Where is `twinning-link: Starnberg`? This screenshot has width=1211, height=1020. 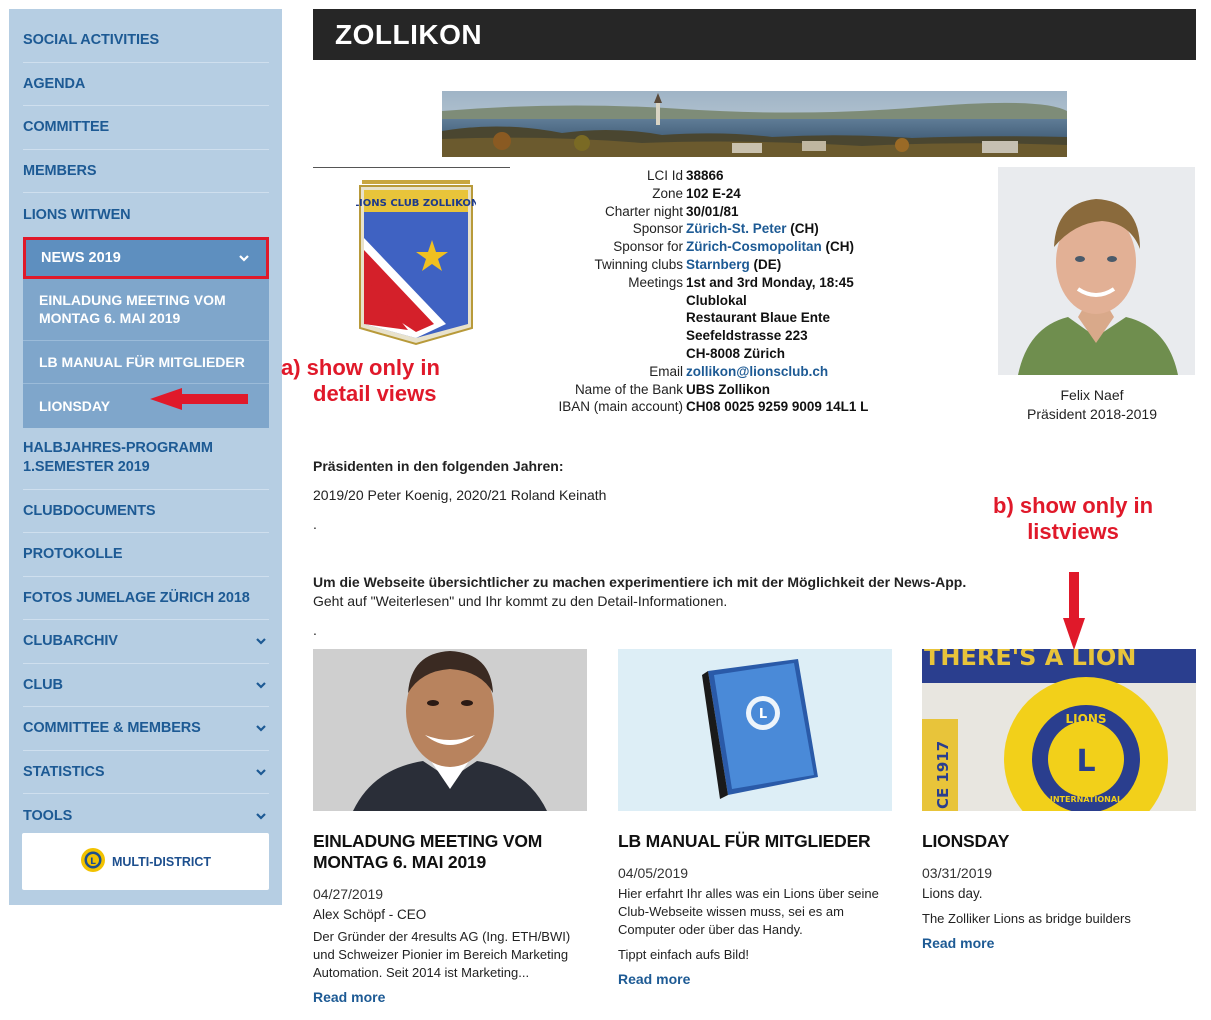
twinning-link: Starnberg is located at coordinates (718, 264).